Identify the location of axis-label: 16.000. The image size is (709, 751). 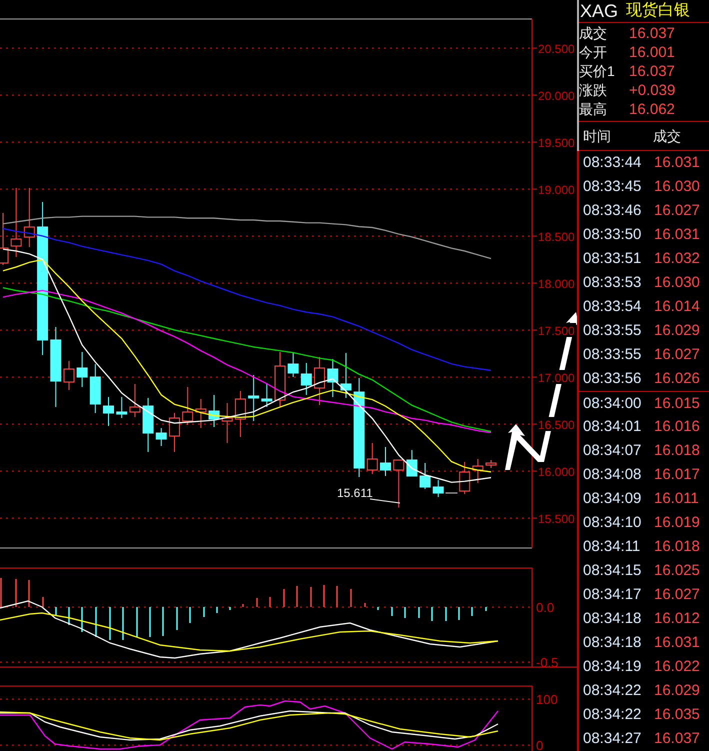
(556, 472).